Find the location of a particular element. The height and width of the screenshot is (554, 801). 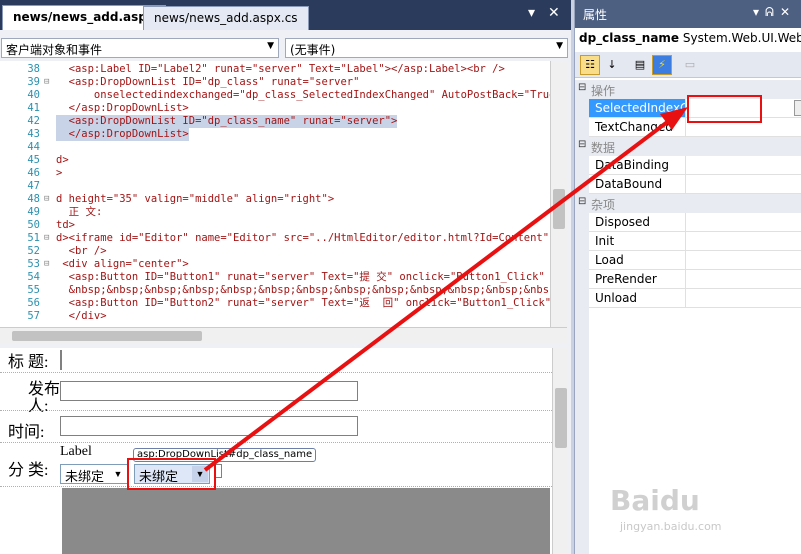

code-horizontal-scrollbar is located at coordinates (283, 335).